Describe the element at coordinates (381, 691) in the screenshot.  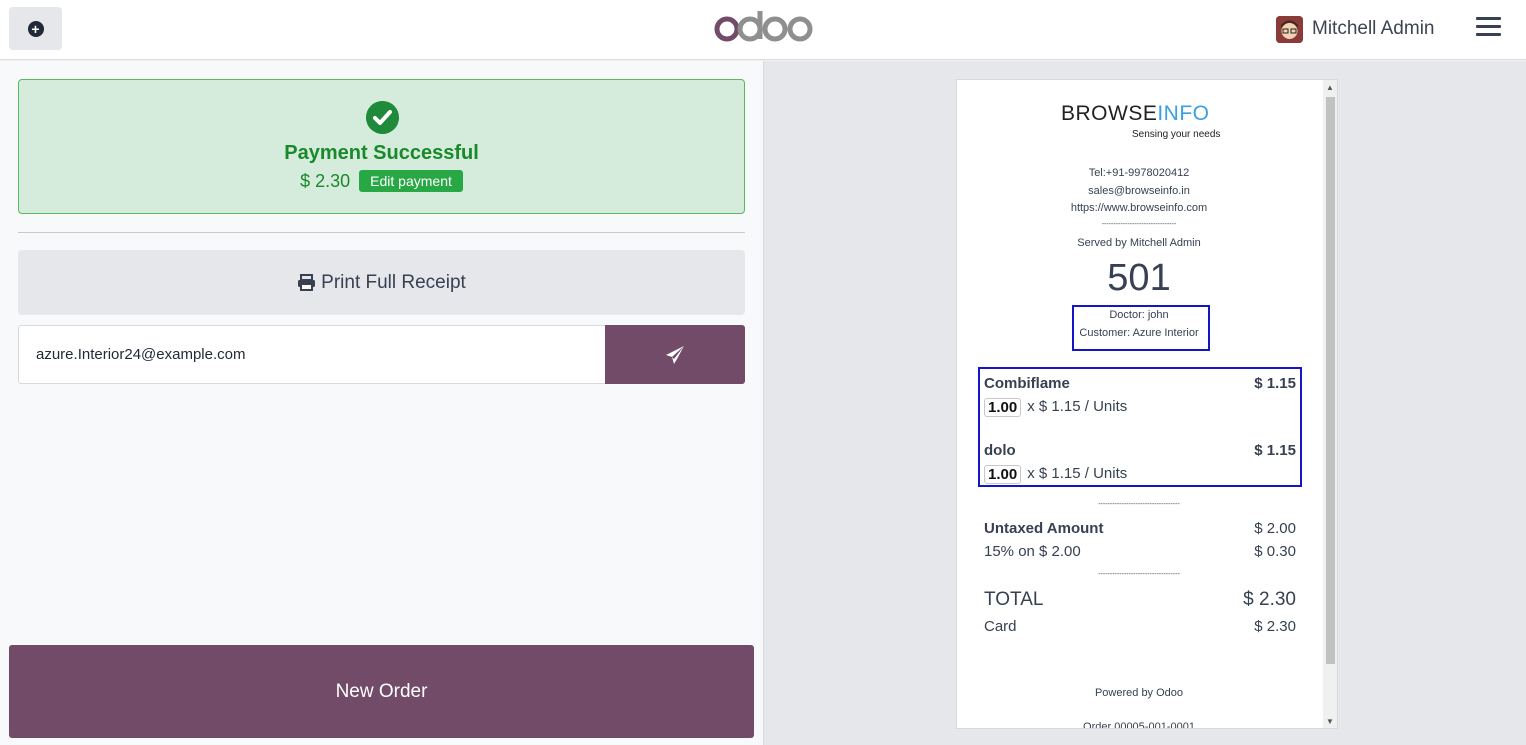
I see `new-order-button: New Order` at that location.